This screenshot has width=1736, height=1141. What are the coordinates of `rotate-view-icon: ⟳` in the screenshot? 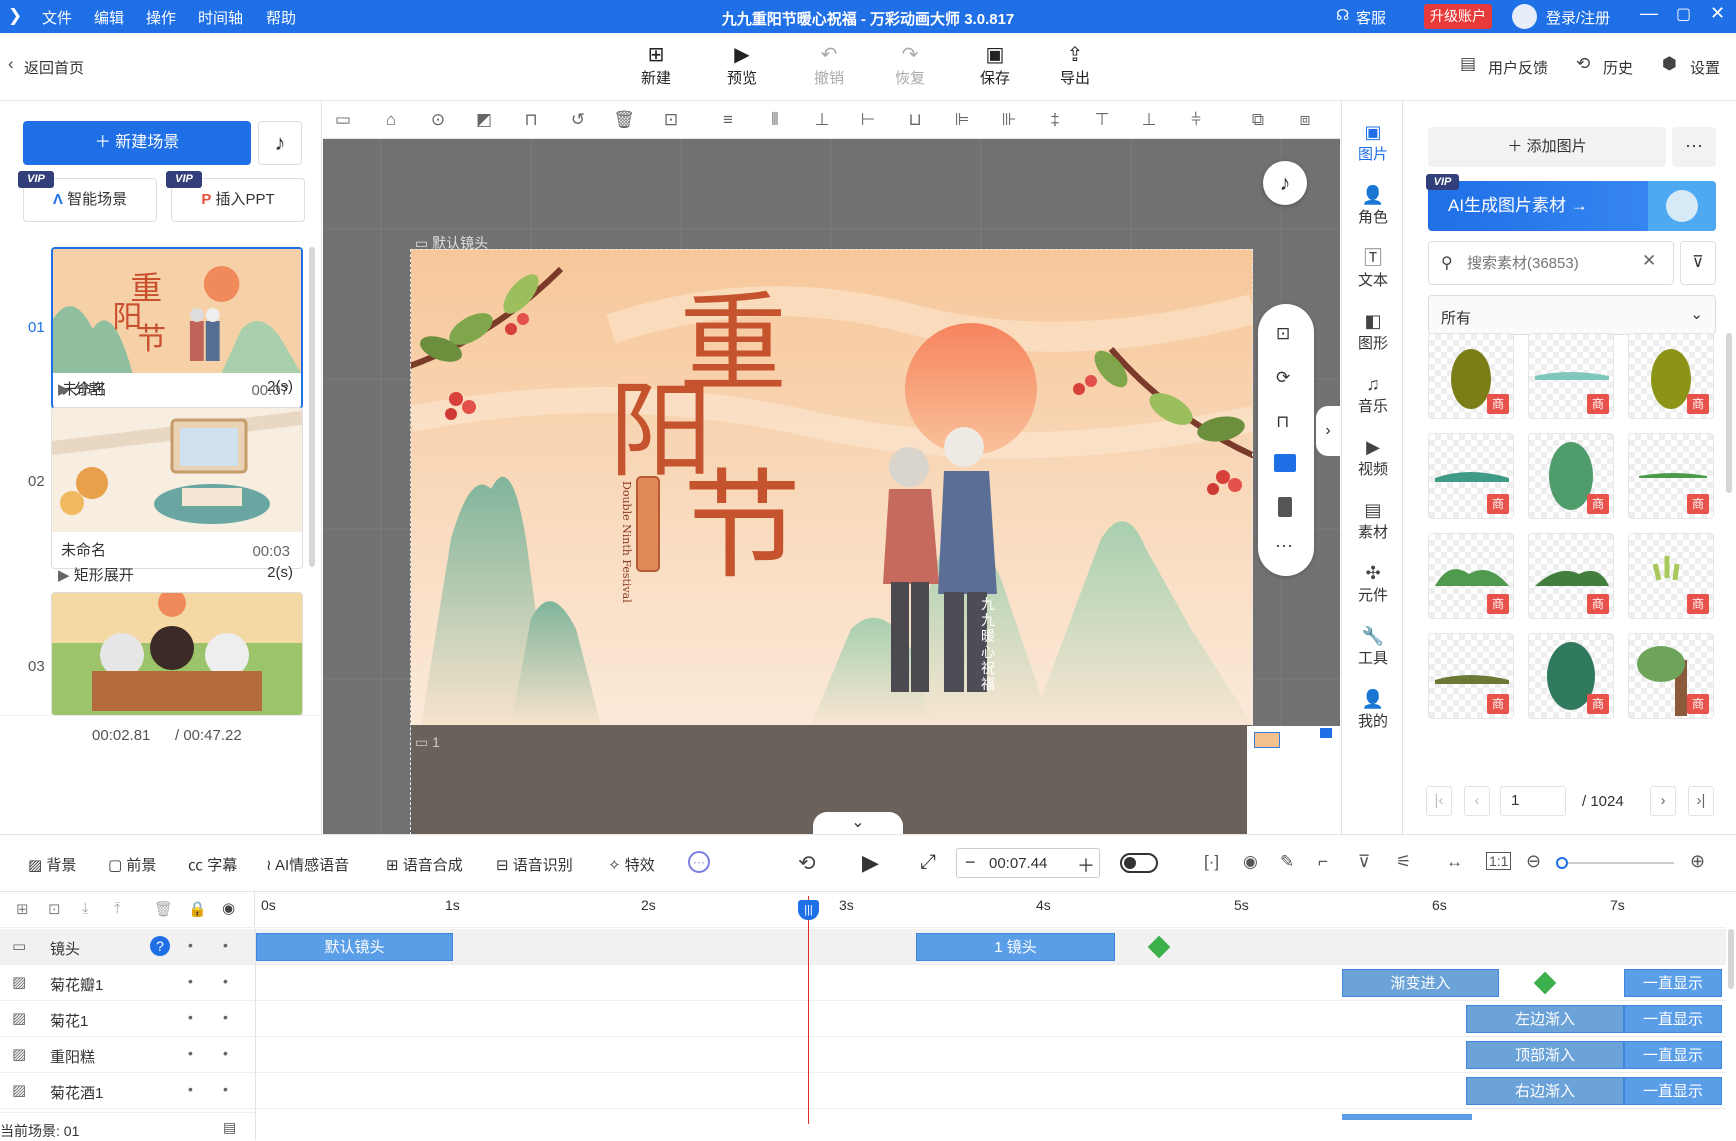 It's located at (1283, 378).